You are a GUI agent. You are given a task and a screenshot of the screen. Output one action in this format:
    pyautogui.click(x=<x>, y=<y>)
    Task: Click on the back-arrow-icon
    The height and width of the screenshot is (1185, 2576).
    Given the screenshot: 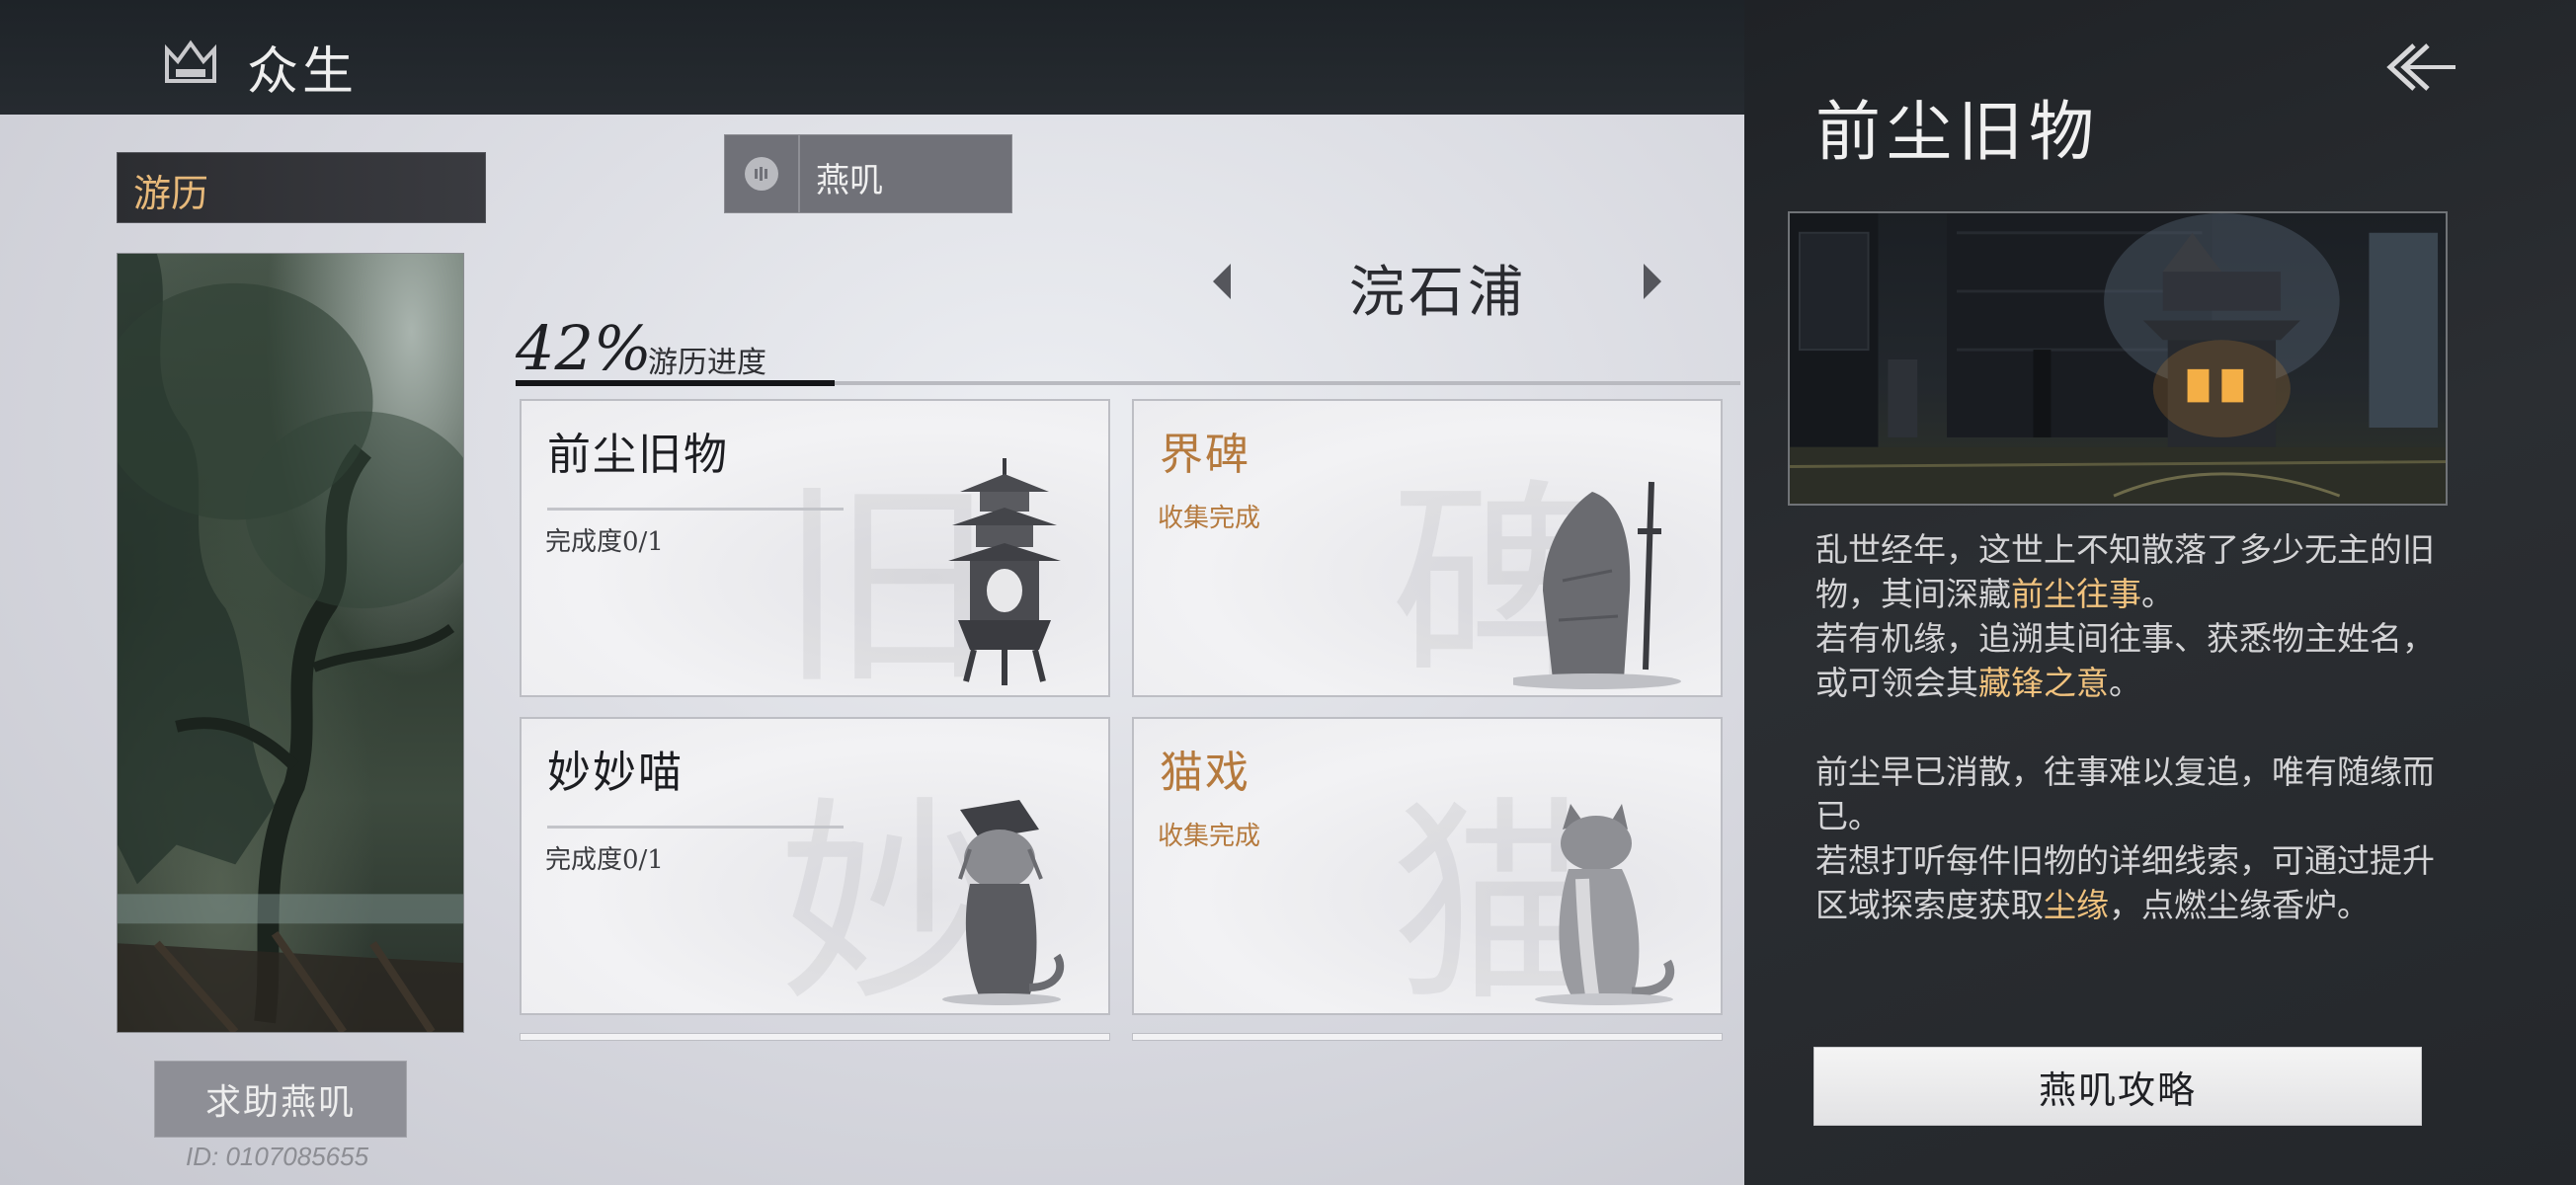 What is the action you would take?
    pyautogui.click(x=2419, y=68)
    